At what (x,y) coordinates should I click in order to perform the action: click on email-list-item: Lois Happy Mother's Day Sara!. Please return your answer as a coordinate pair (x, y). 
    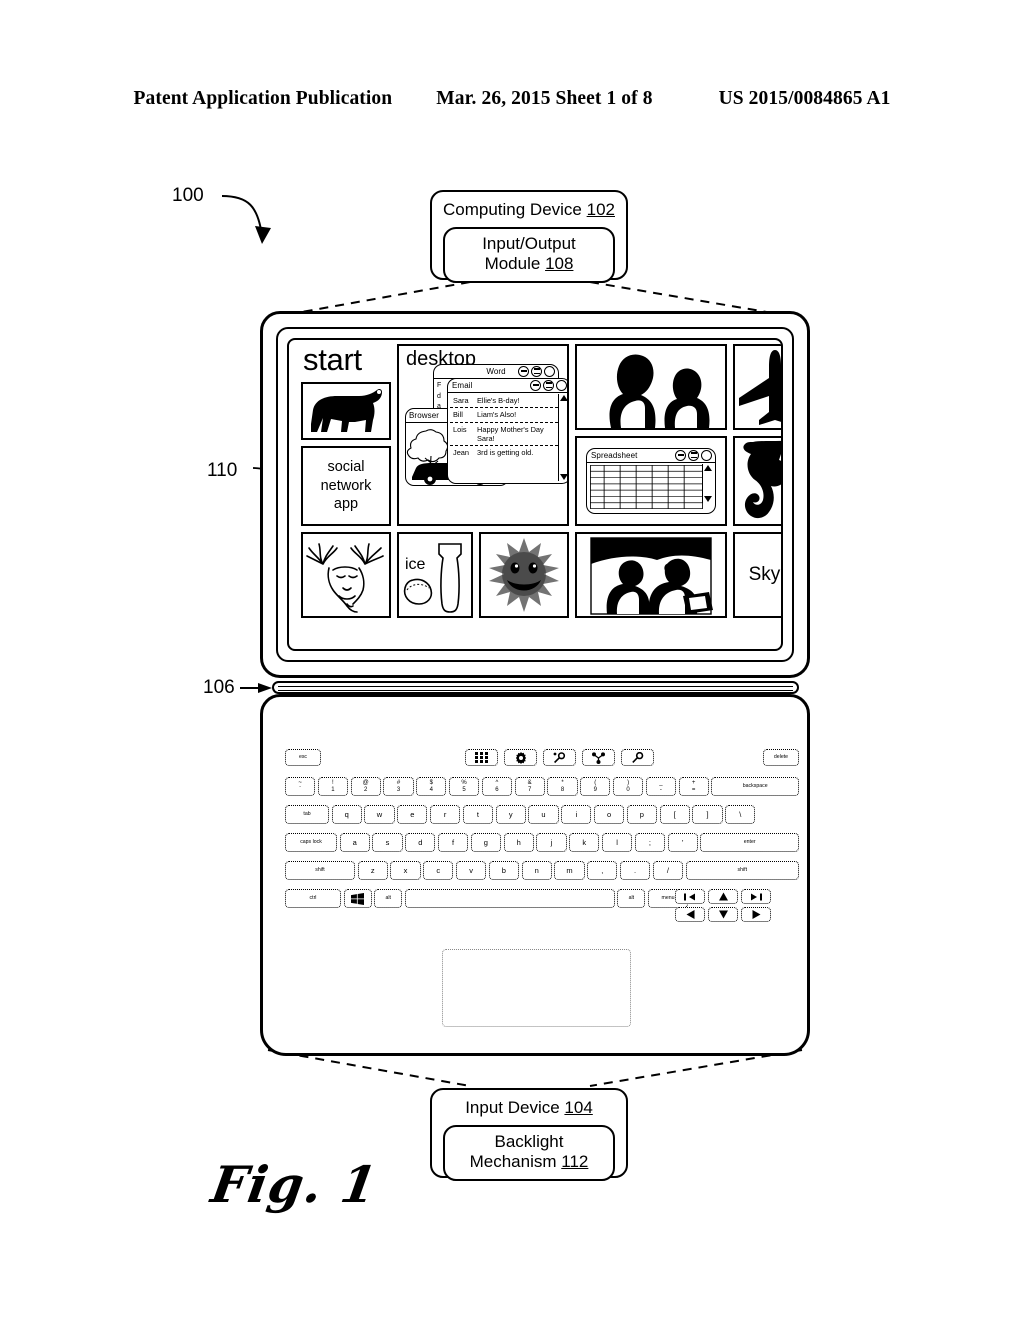
    Looking at the image, I should click on (504, 434).